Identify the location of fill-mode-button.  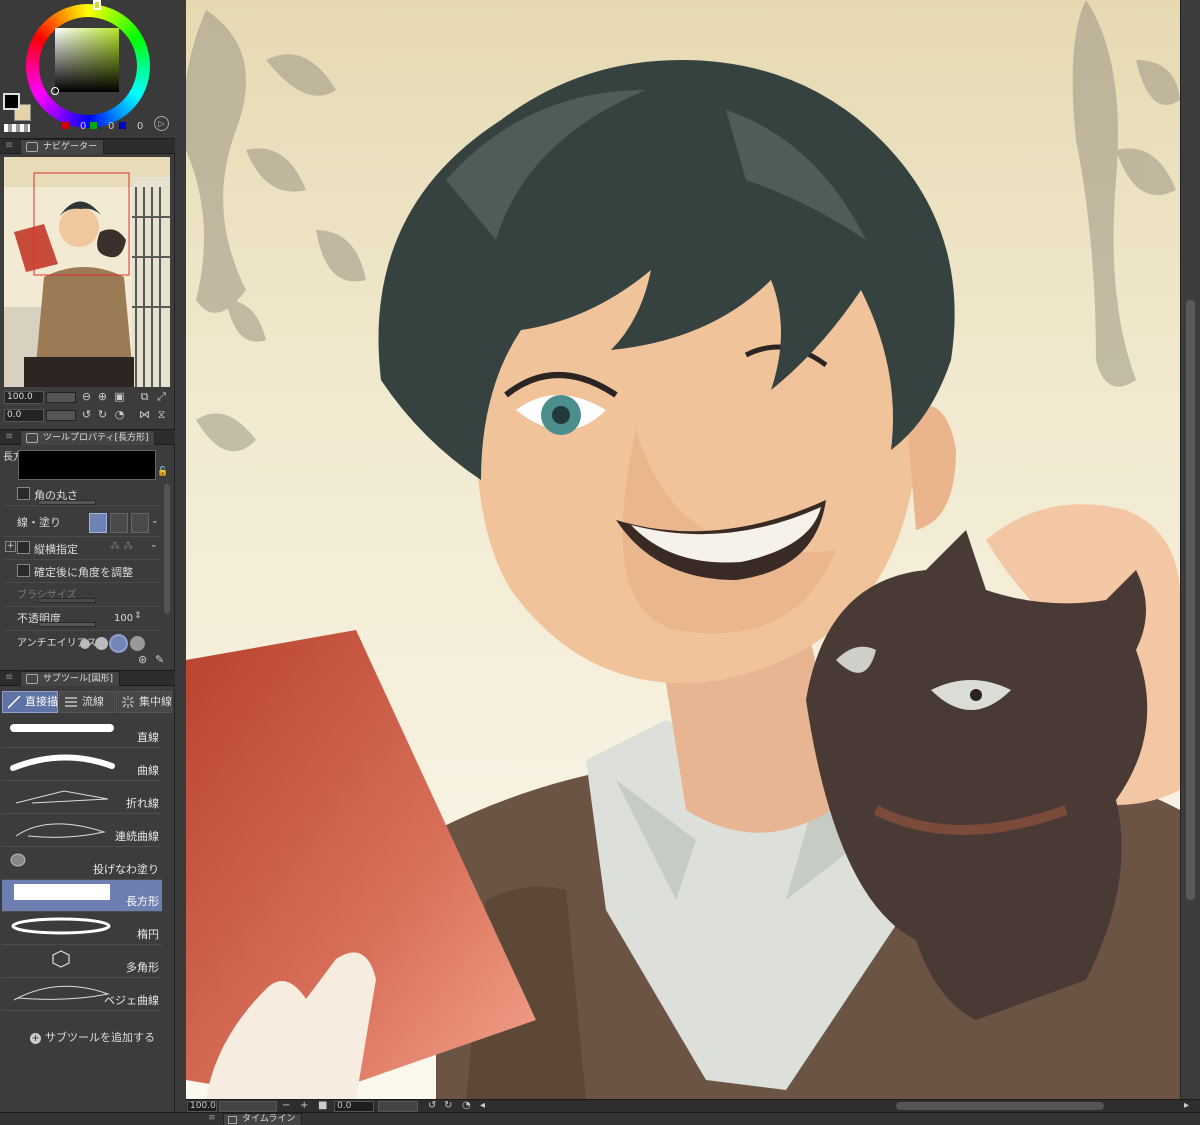
(119, 523).